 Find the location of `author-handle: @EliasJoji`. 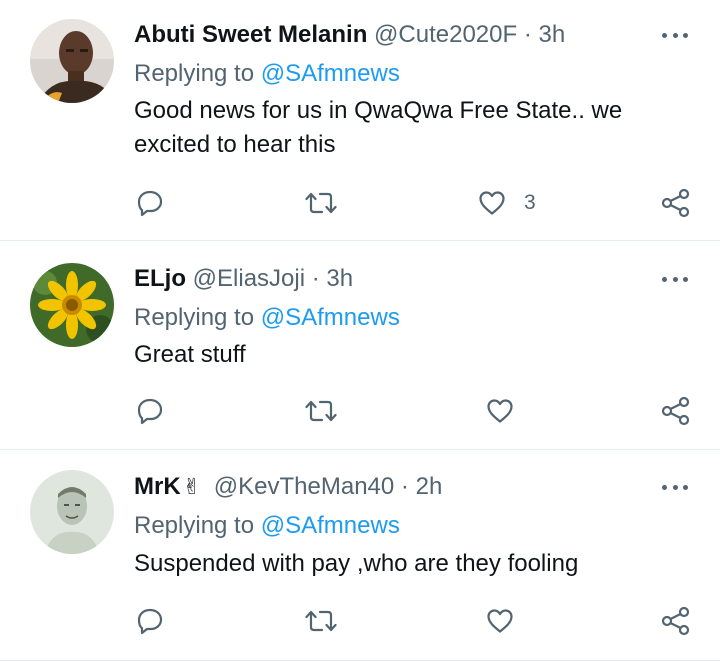

author-handle: @EliasJoji is located at coordinates (249, 278).